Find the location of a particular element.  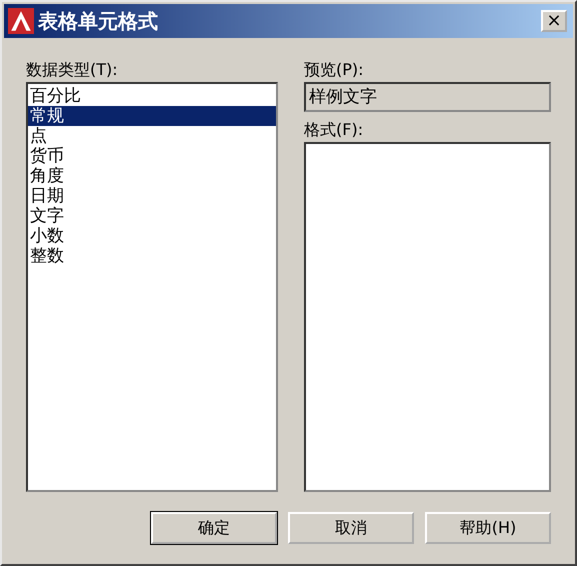

preview-field: 样例文字 is located at coordinates (427, 97).